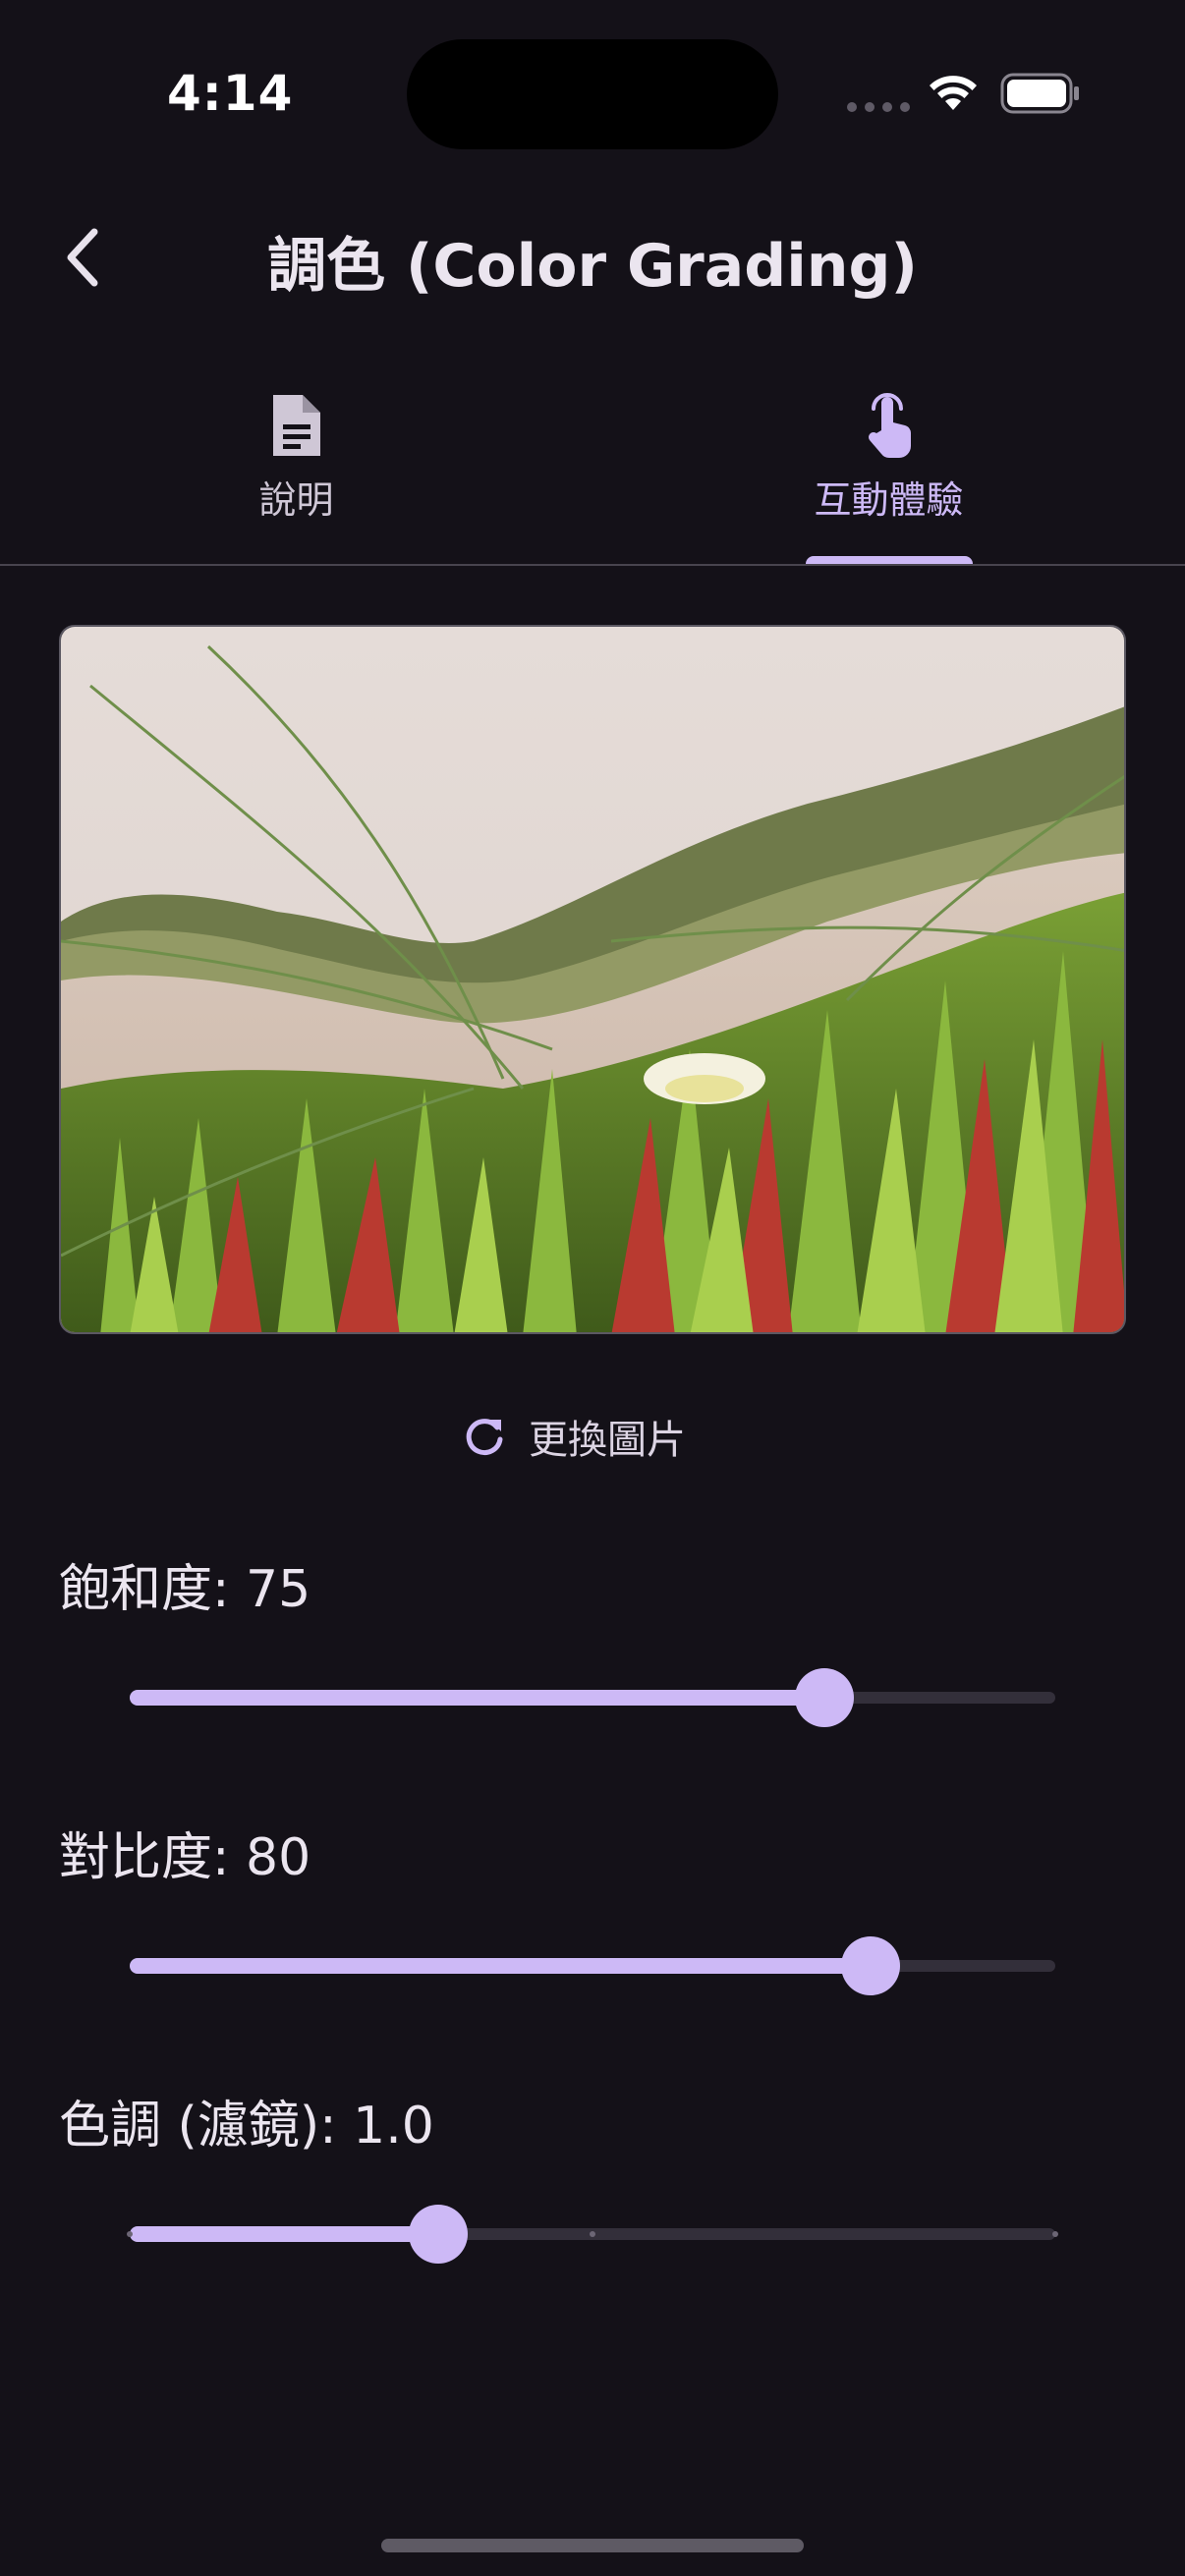  What do you see at coordinates (1040, 93) in the screenshot?
I see `battery-icon` at bounding box center [1040, 93].